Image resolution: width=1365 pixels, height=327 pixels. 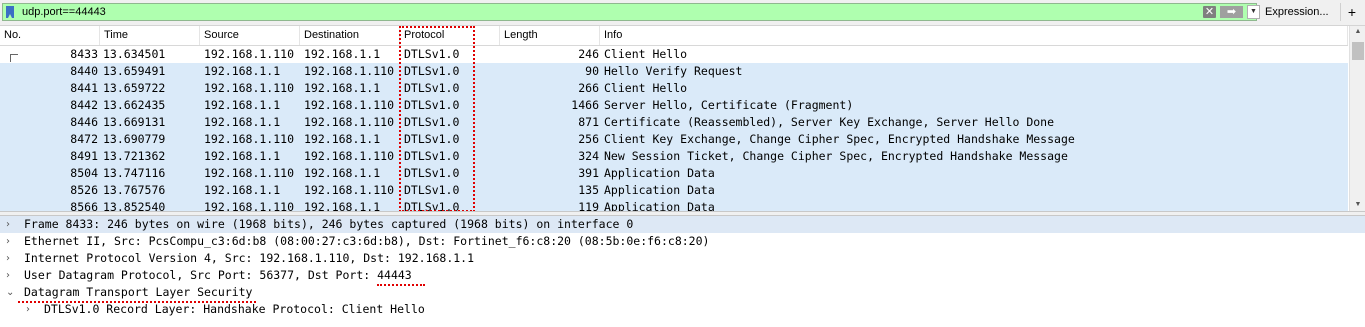 I want to click on packet-cell-time: 13.747116, so click(x=134, y=173).